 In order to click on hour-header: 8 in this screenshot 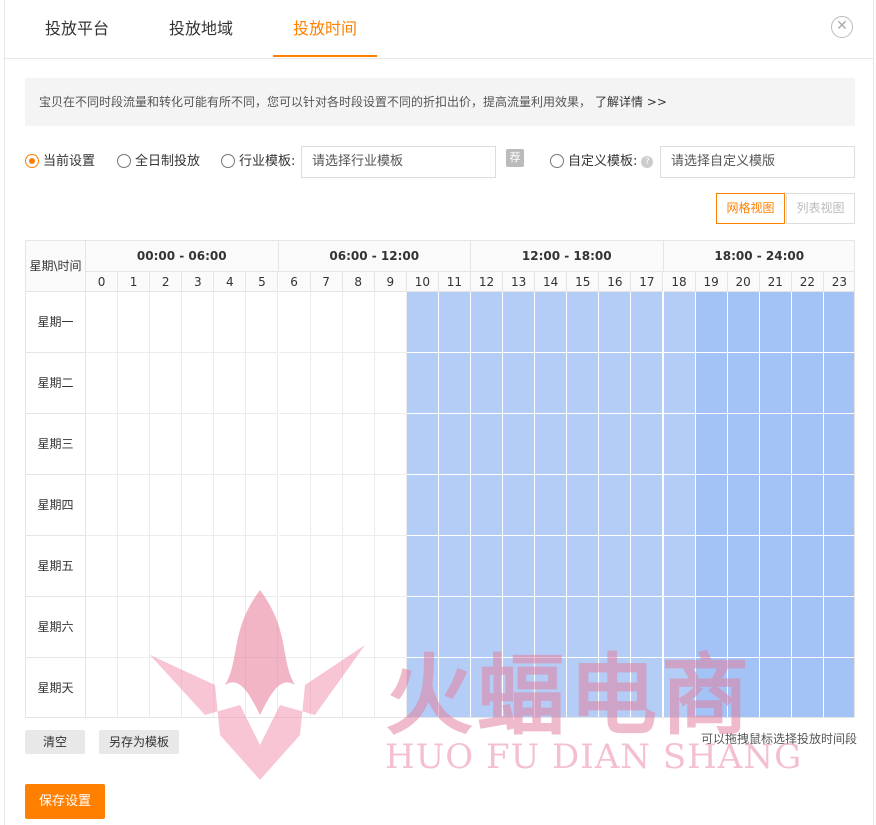, I will do `click(358, 282)`.